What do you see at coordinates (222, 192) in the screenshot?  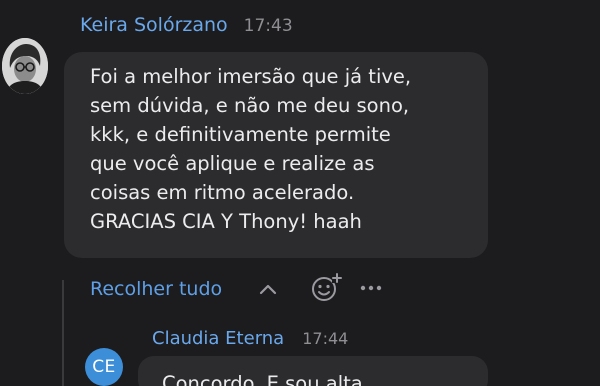 I see `message-text-line: coisas em ritmo acelerado.` at bounding box center [222, 192].